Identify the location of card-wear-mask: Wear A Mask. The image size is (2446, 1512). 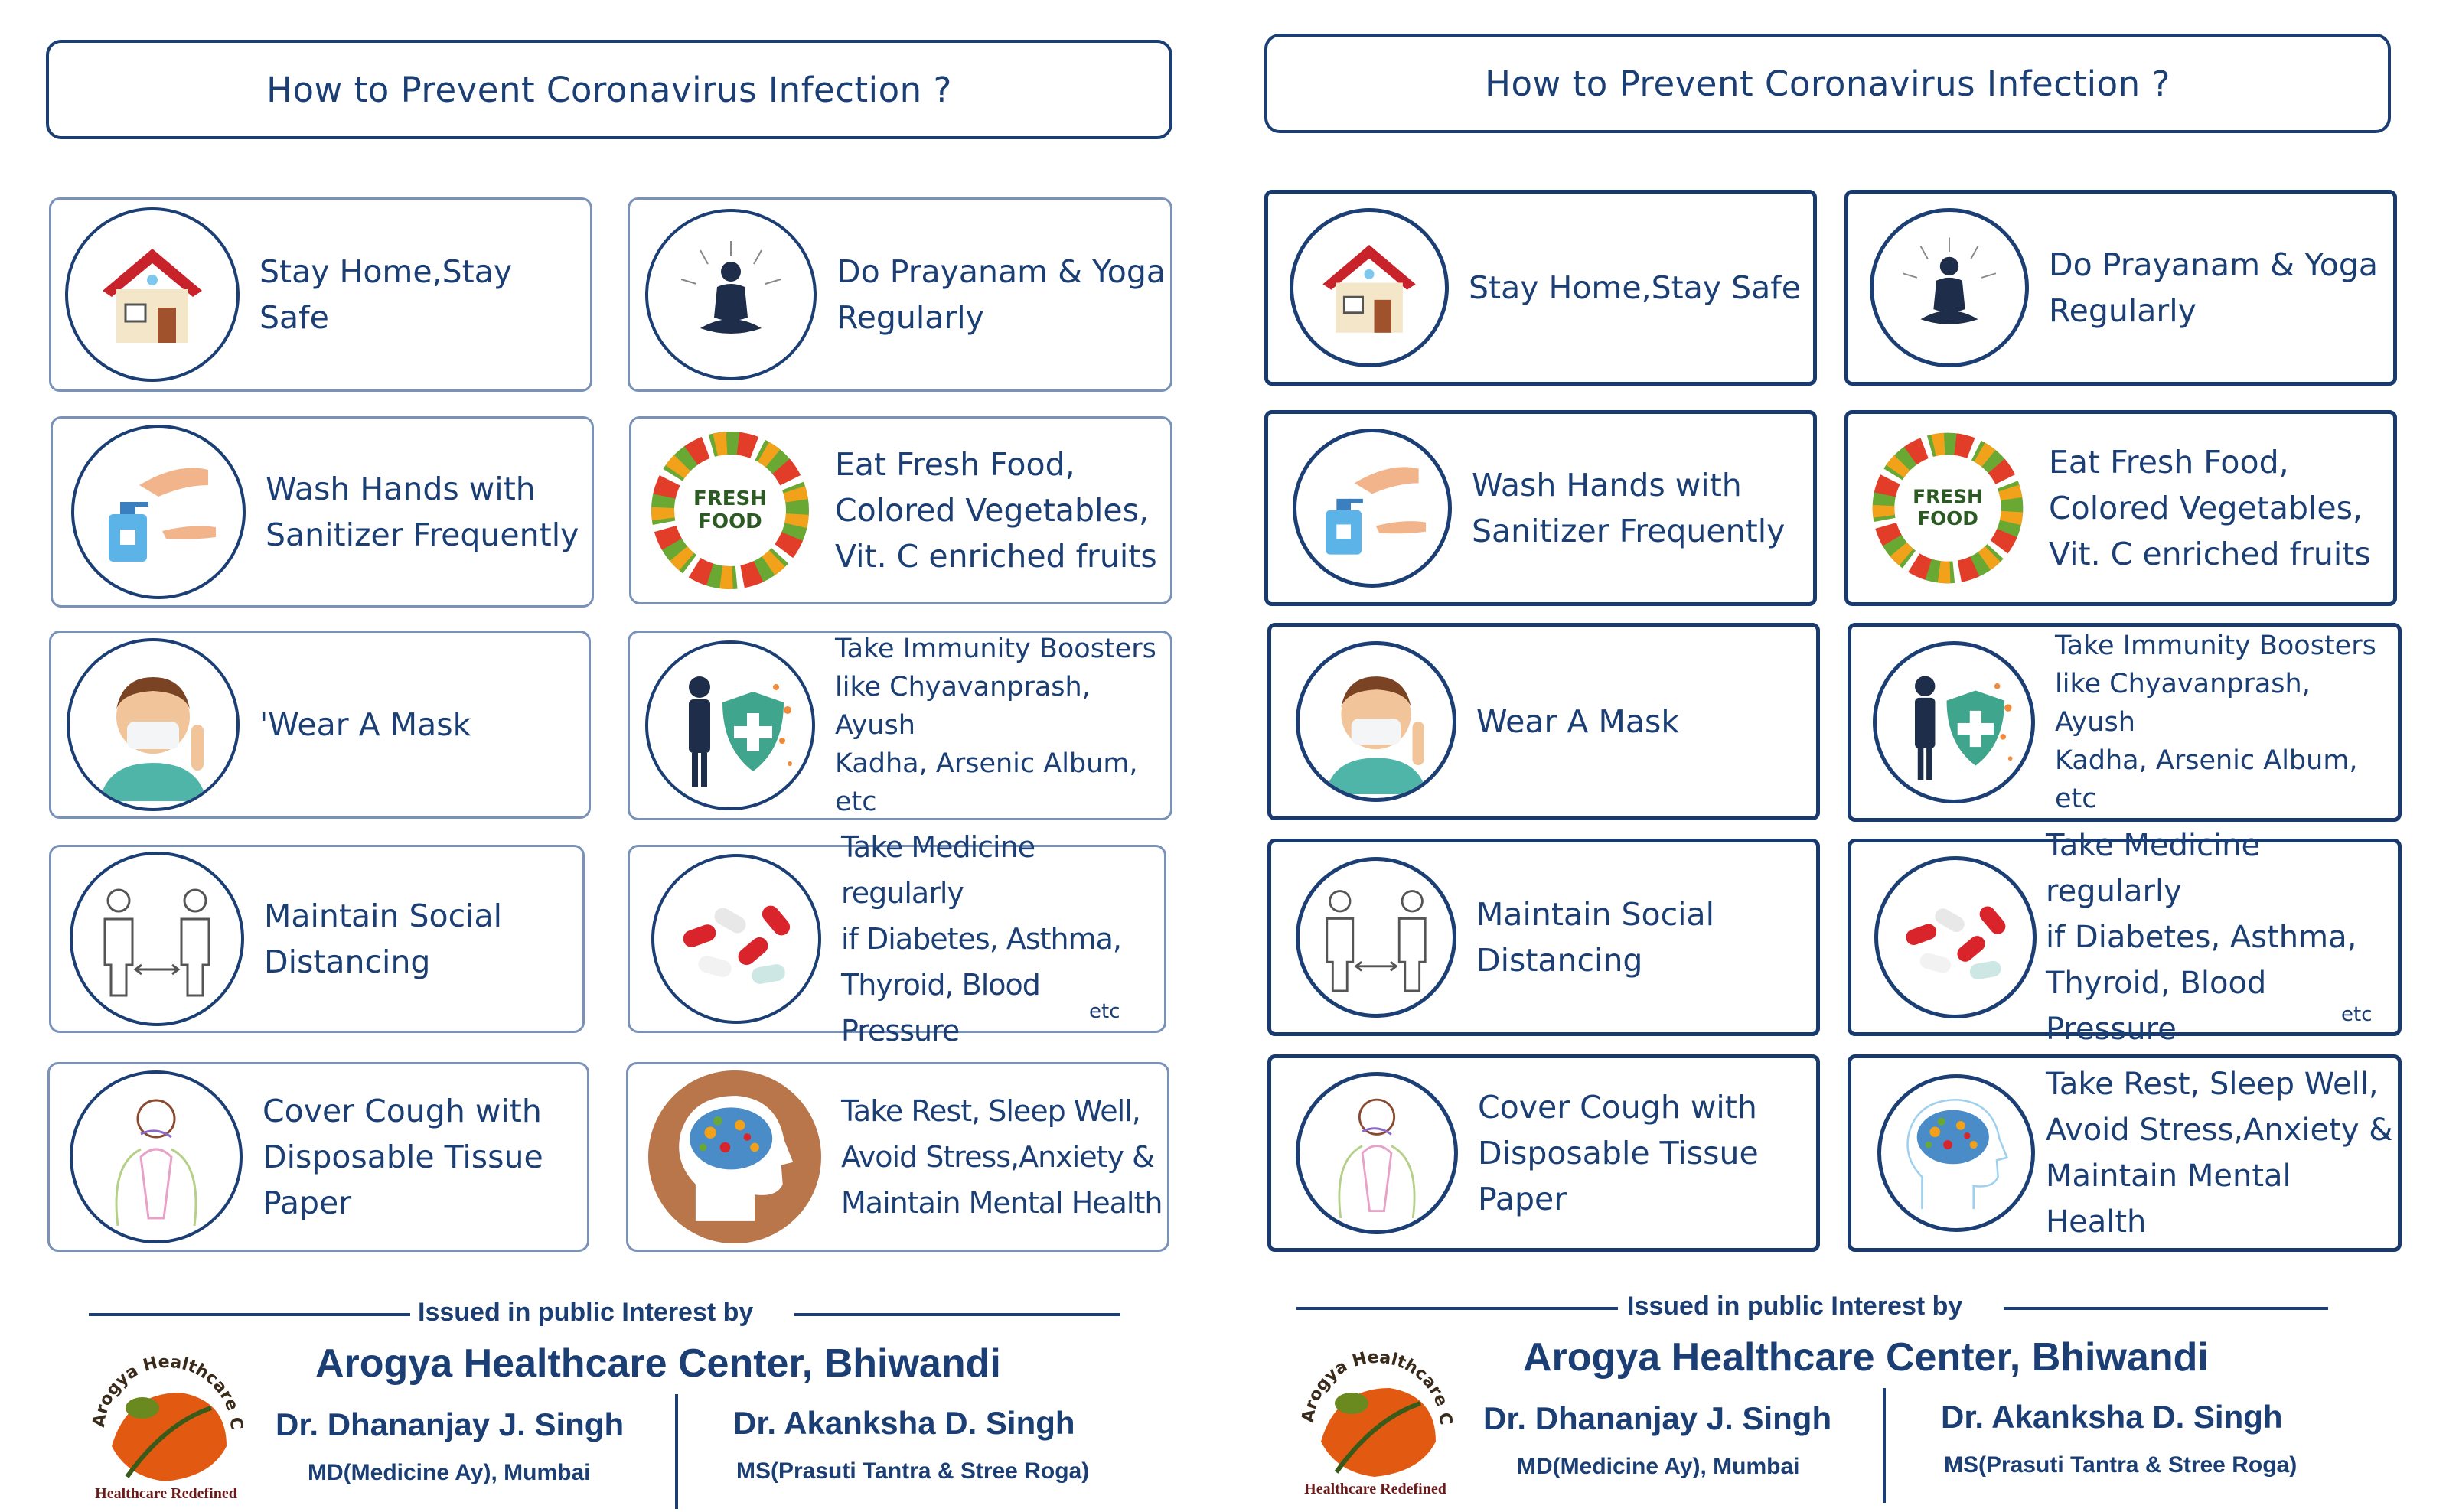
(1543, 721).